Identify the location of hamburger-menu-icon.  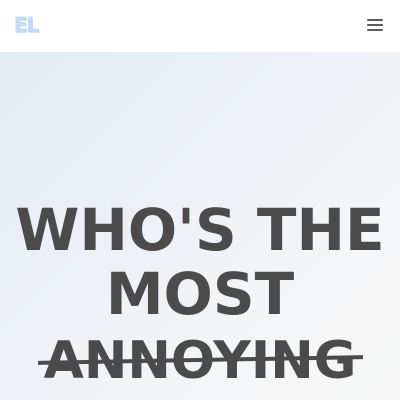
(375, 25).